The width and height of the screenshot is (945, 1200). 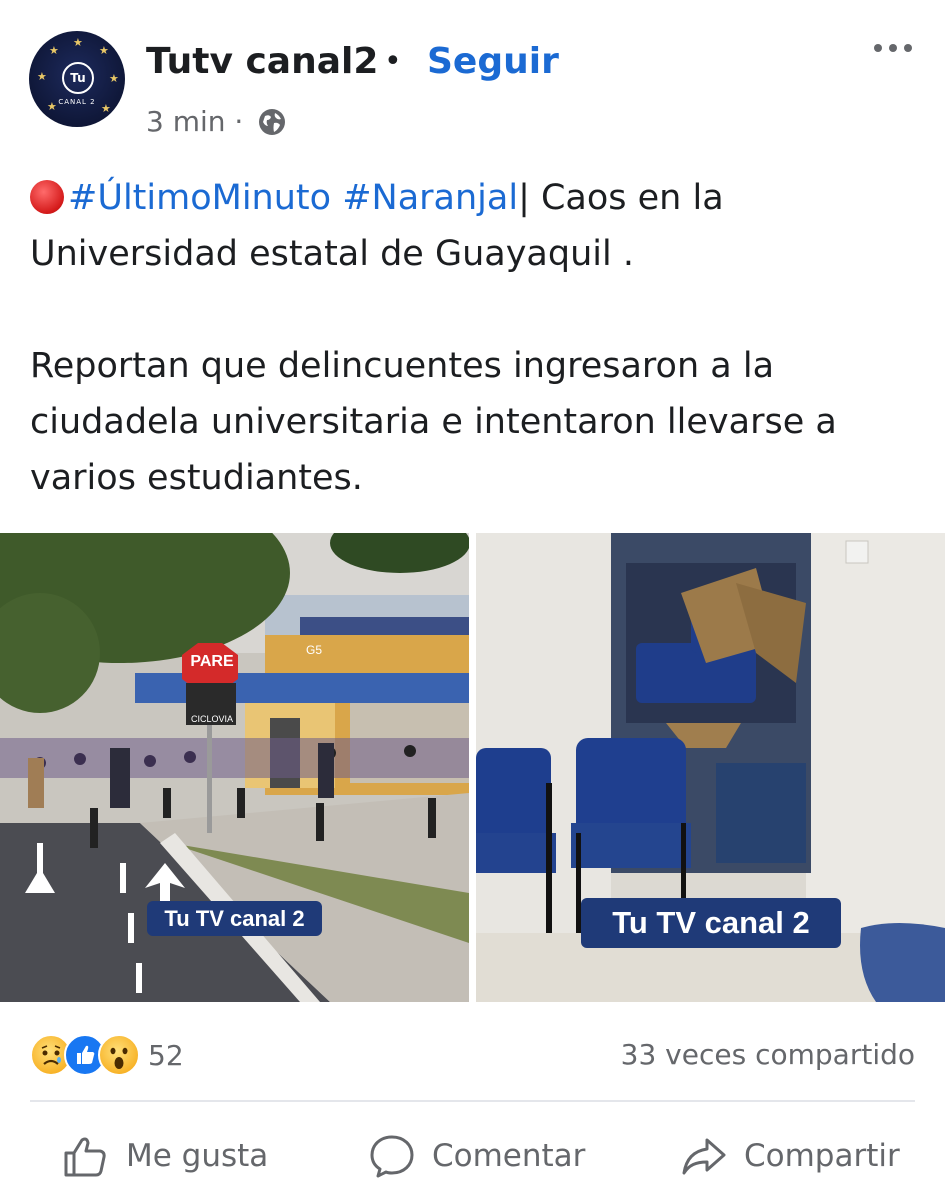 I want to click on more-options-icon, so click(x=896, y=48).